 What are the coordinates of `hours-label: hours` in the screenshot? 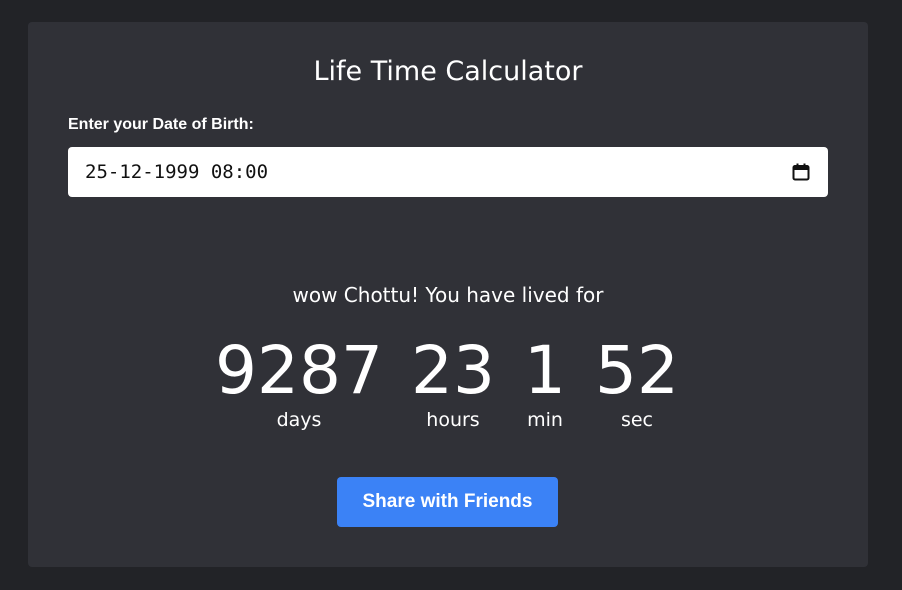 It's located at (453, 420).